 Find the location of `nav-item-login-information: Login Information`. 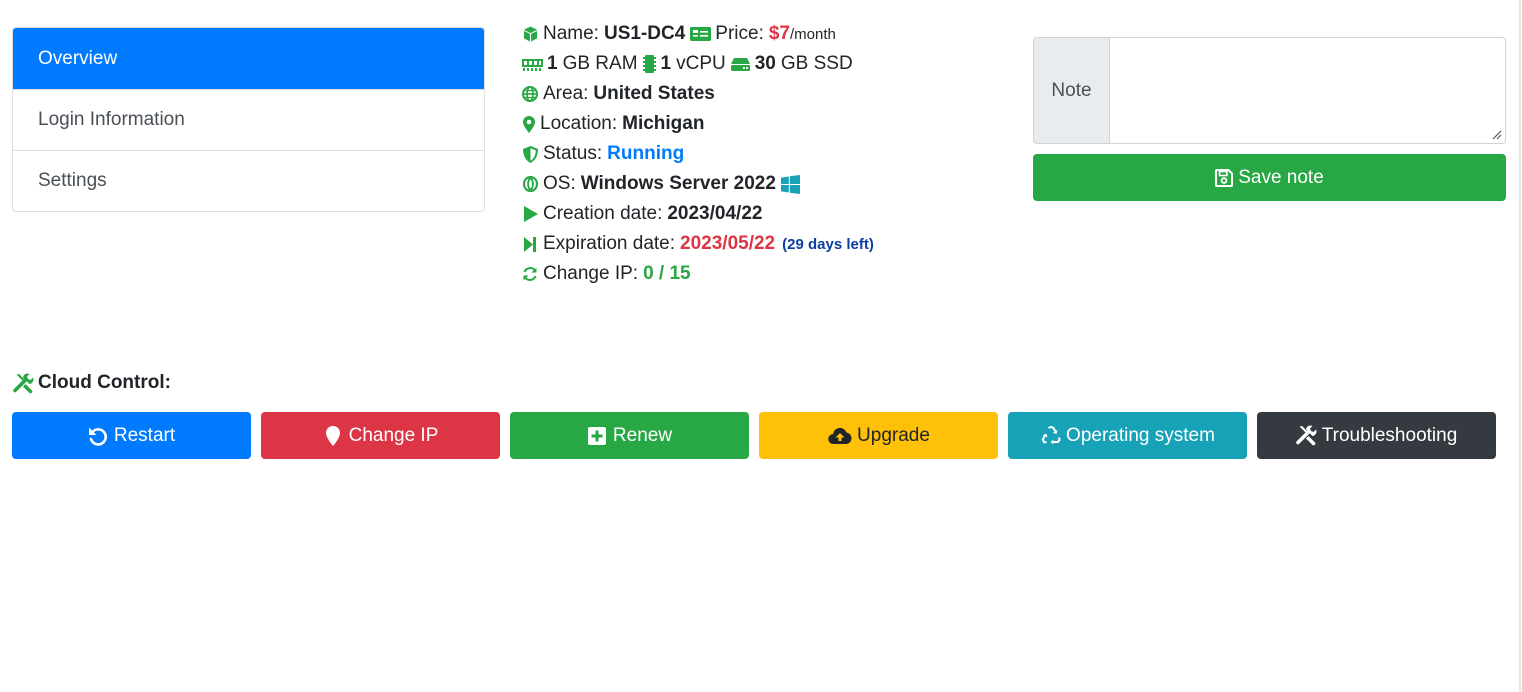

nav-item-login-information: Login Information is located at coordinates (248, 119).